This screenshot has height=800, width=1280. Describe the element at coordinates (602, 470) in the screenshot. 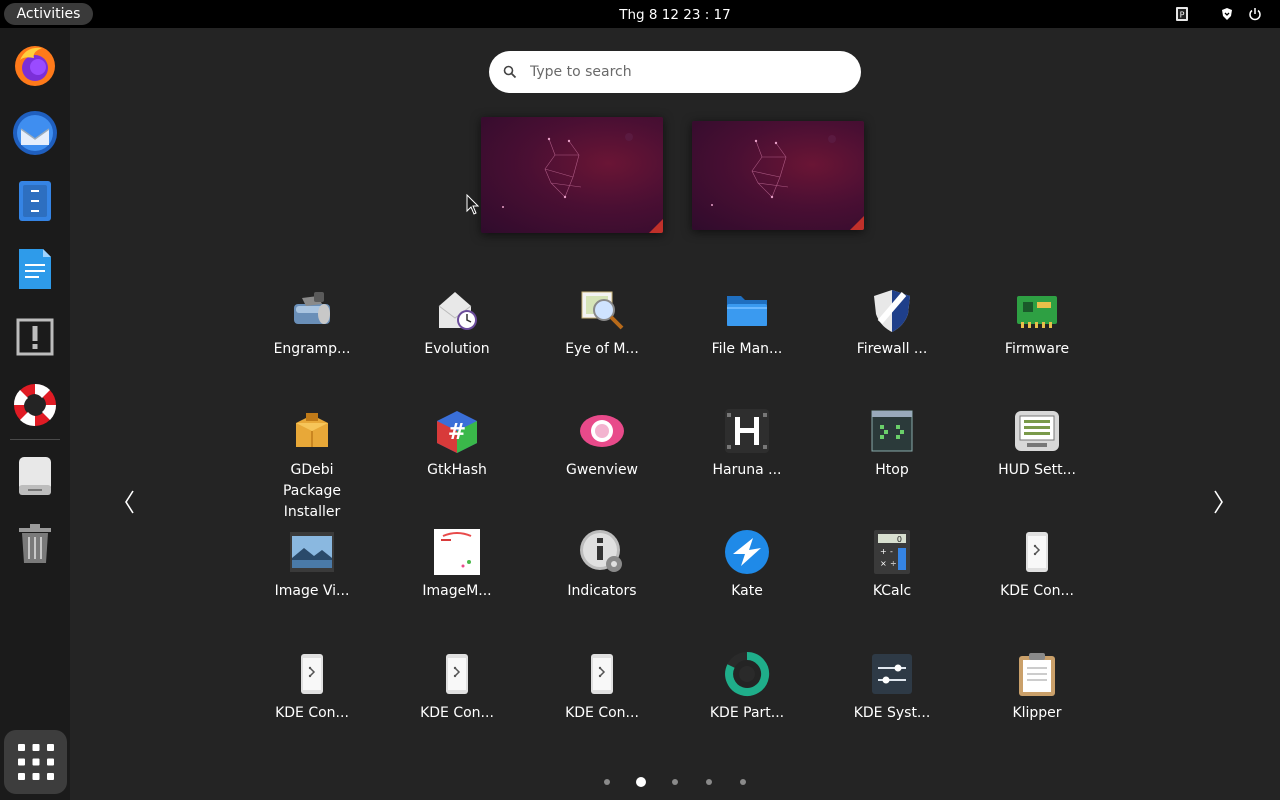

I see `app-label: Gwenview` at that location.